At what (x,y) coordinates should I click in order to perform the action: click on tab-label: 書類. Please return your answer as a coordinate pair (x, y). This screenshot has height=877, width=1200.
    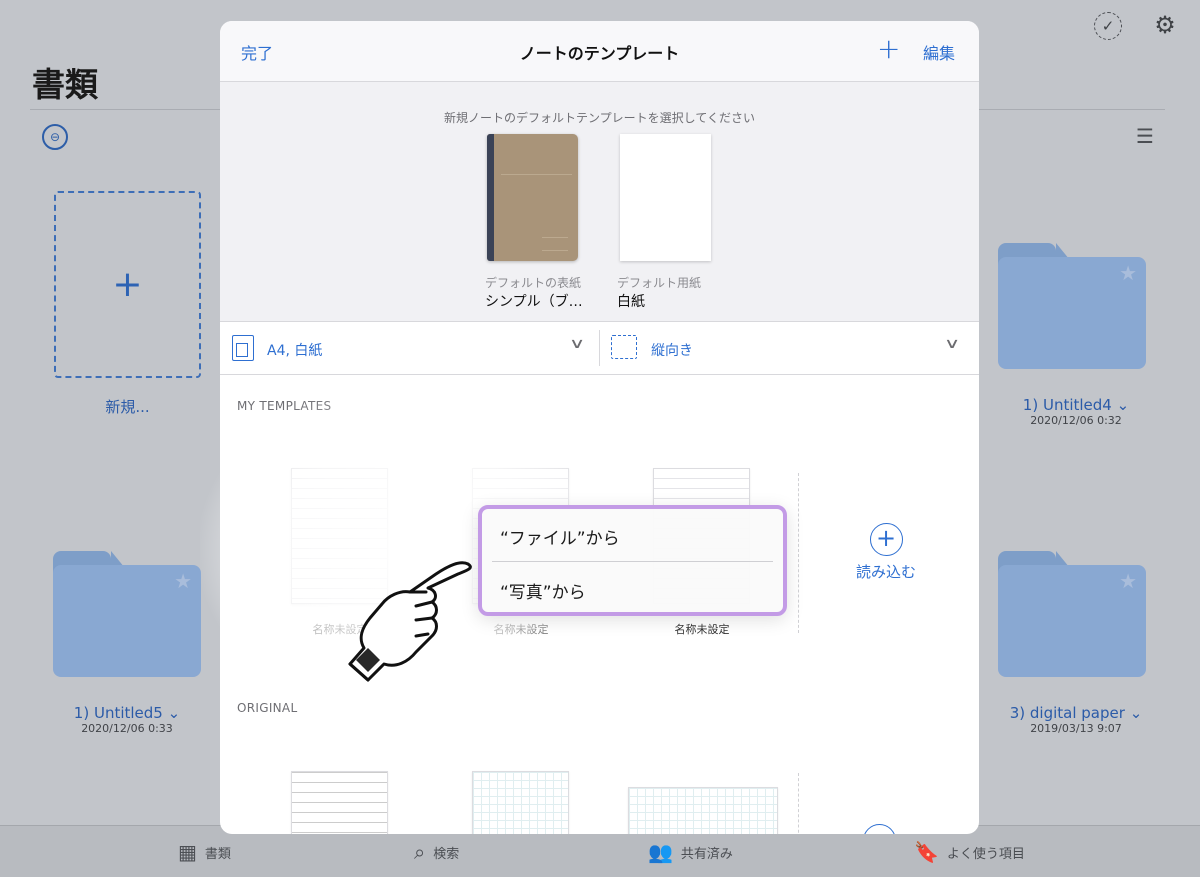
    Looking at the image, I should click on (217, 854).